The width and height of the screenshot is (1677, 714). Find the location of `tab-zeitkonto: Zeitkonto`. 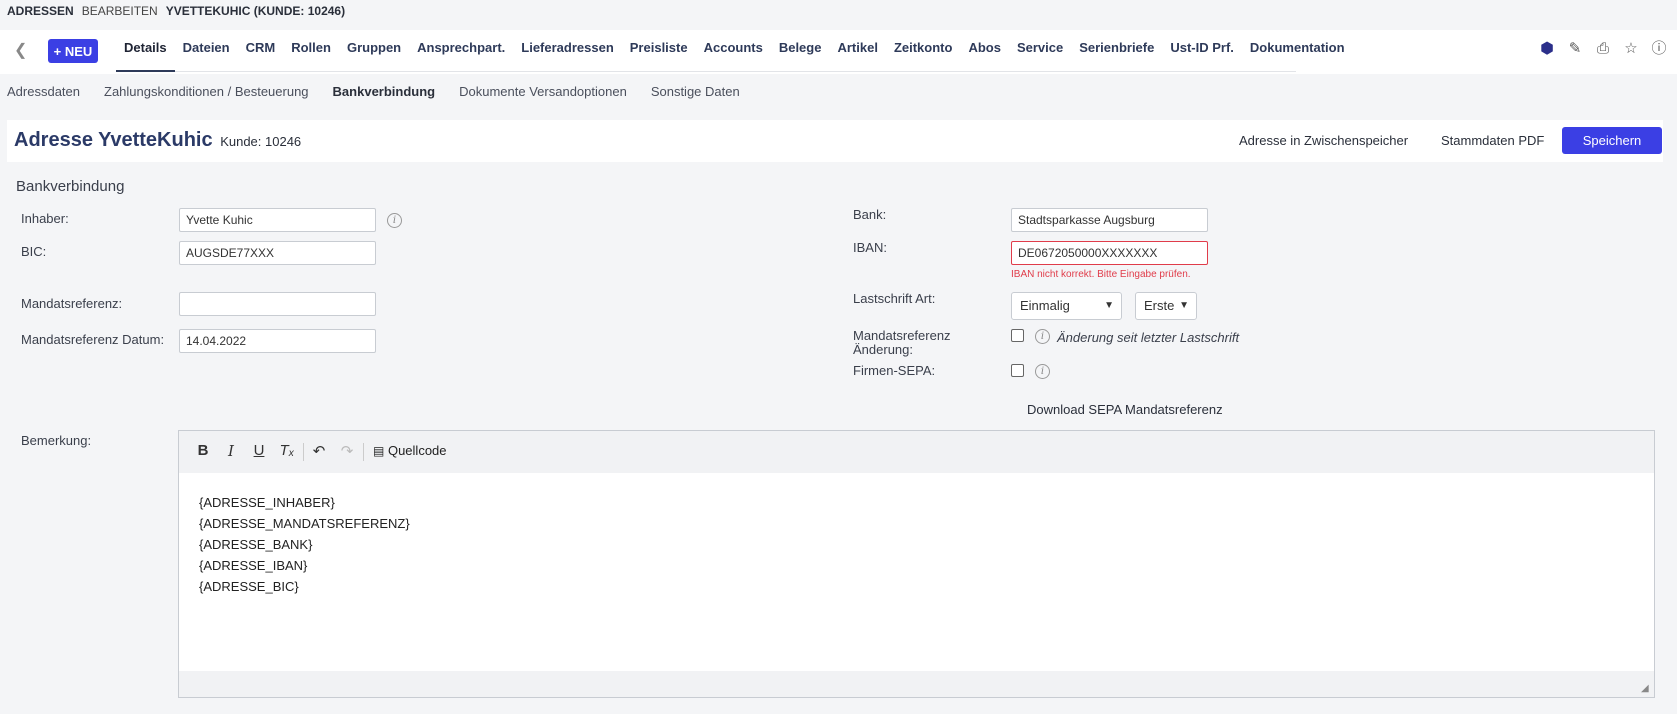

tab-zeitkonto: Zeitkonto is located at coordinates (923, 51).